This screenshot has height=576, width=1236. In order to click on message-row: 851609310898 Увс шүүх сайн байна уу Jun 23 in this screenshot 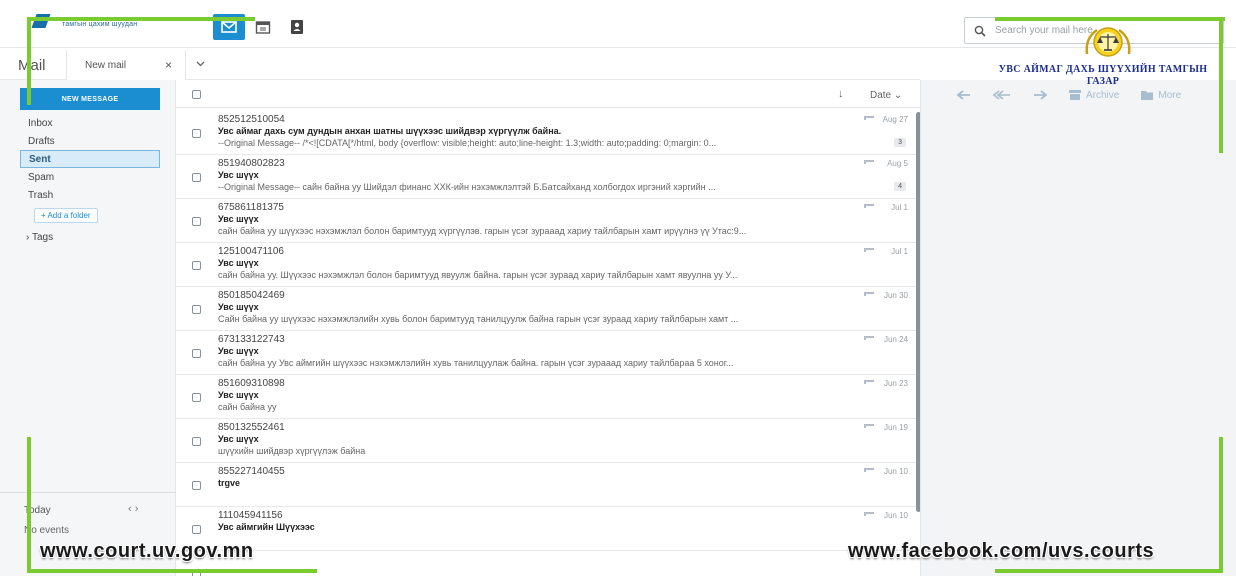, I will do `click(548, 397)`.